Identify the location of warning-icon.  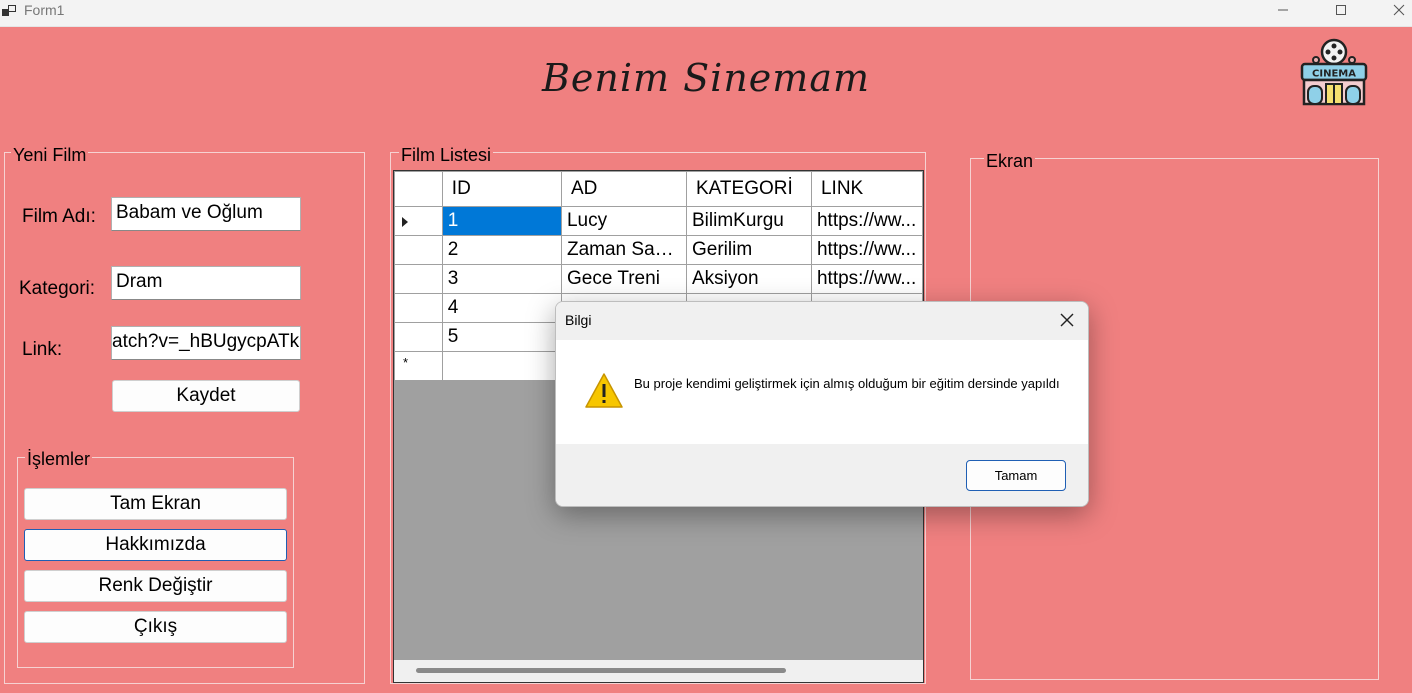
(604, 390).